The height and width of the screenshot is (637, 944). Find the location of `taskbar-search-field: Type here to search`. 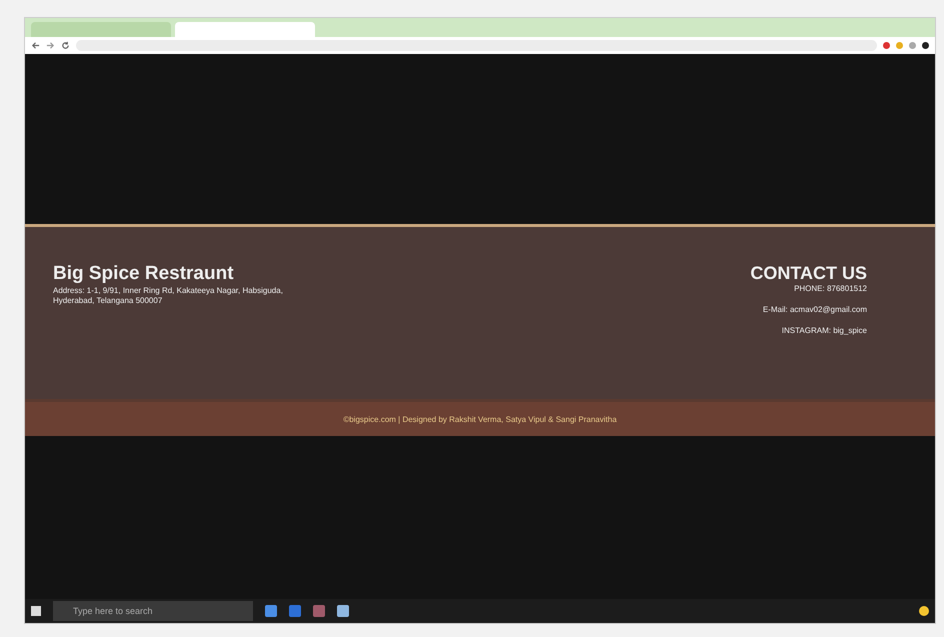

taskbar-search-field: Type here to search is located at coordinates (153, 611).